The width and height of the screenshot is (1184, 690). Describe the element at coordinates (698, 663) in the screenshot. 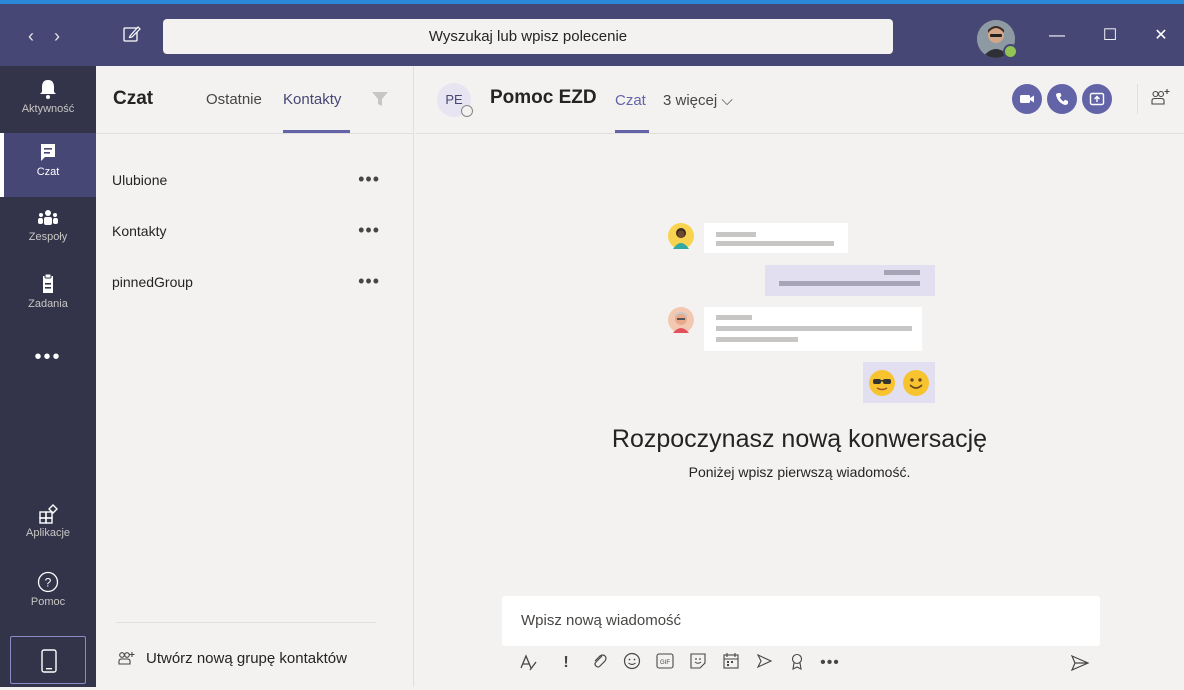

I see `sticker-icon` at that location.